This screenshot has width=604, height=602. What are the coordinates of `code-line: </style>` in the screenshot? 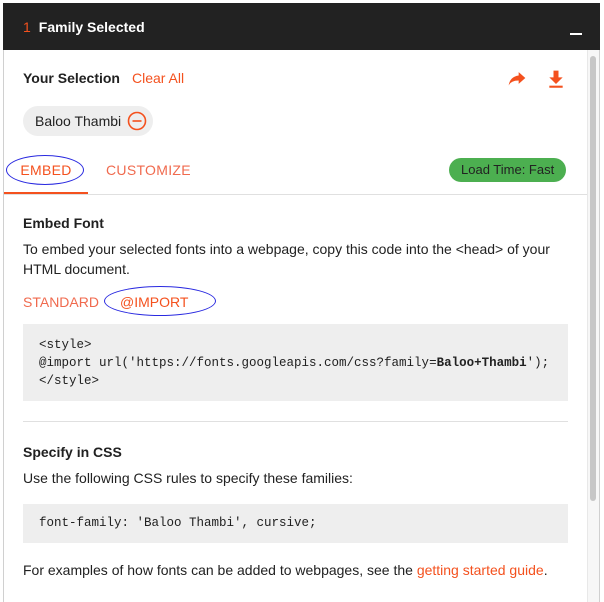 It's located at (69, 381).